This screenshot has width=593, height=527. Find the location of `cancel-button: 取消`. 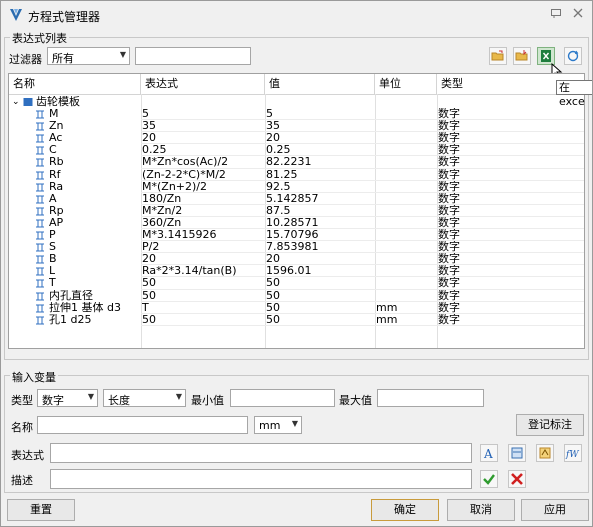

cancel-button: 取消 is located at coordinates (481, 510).